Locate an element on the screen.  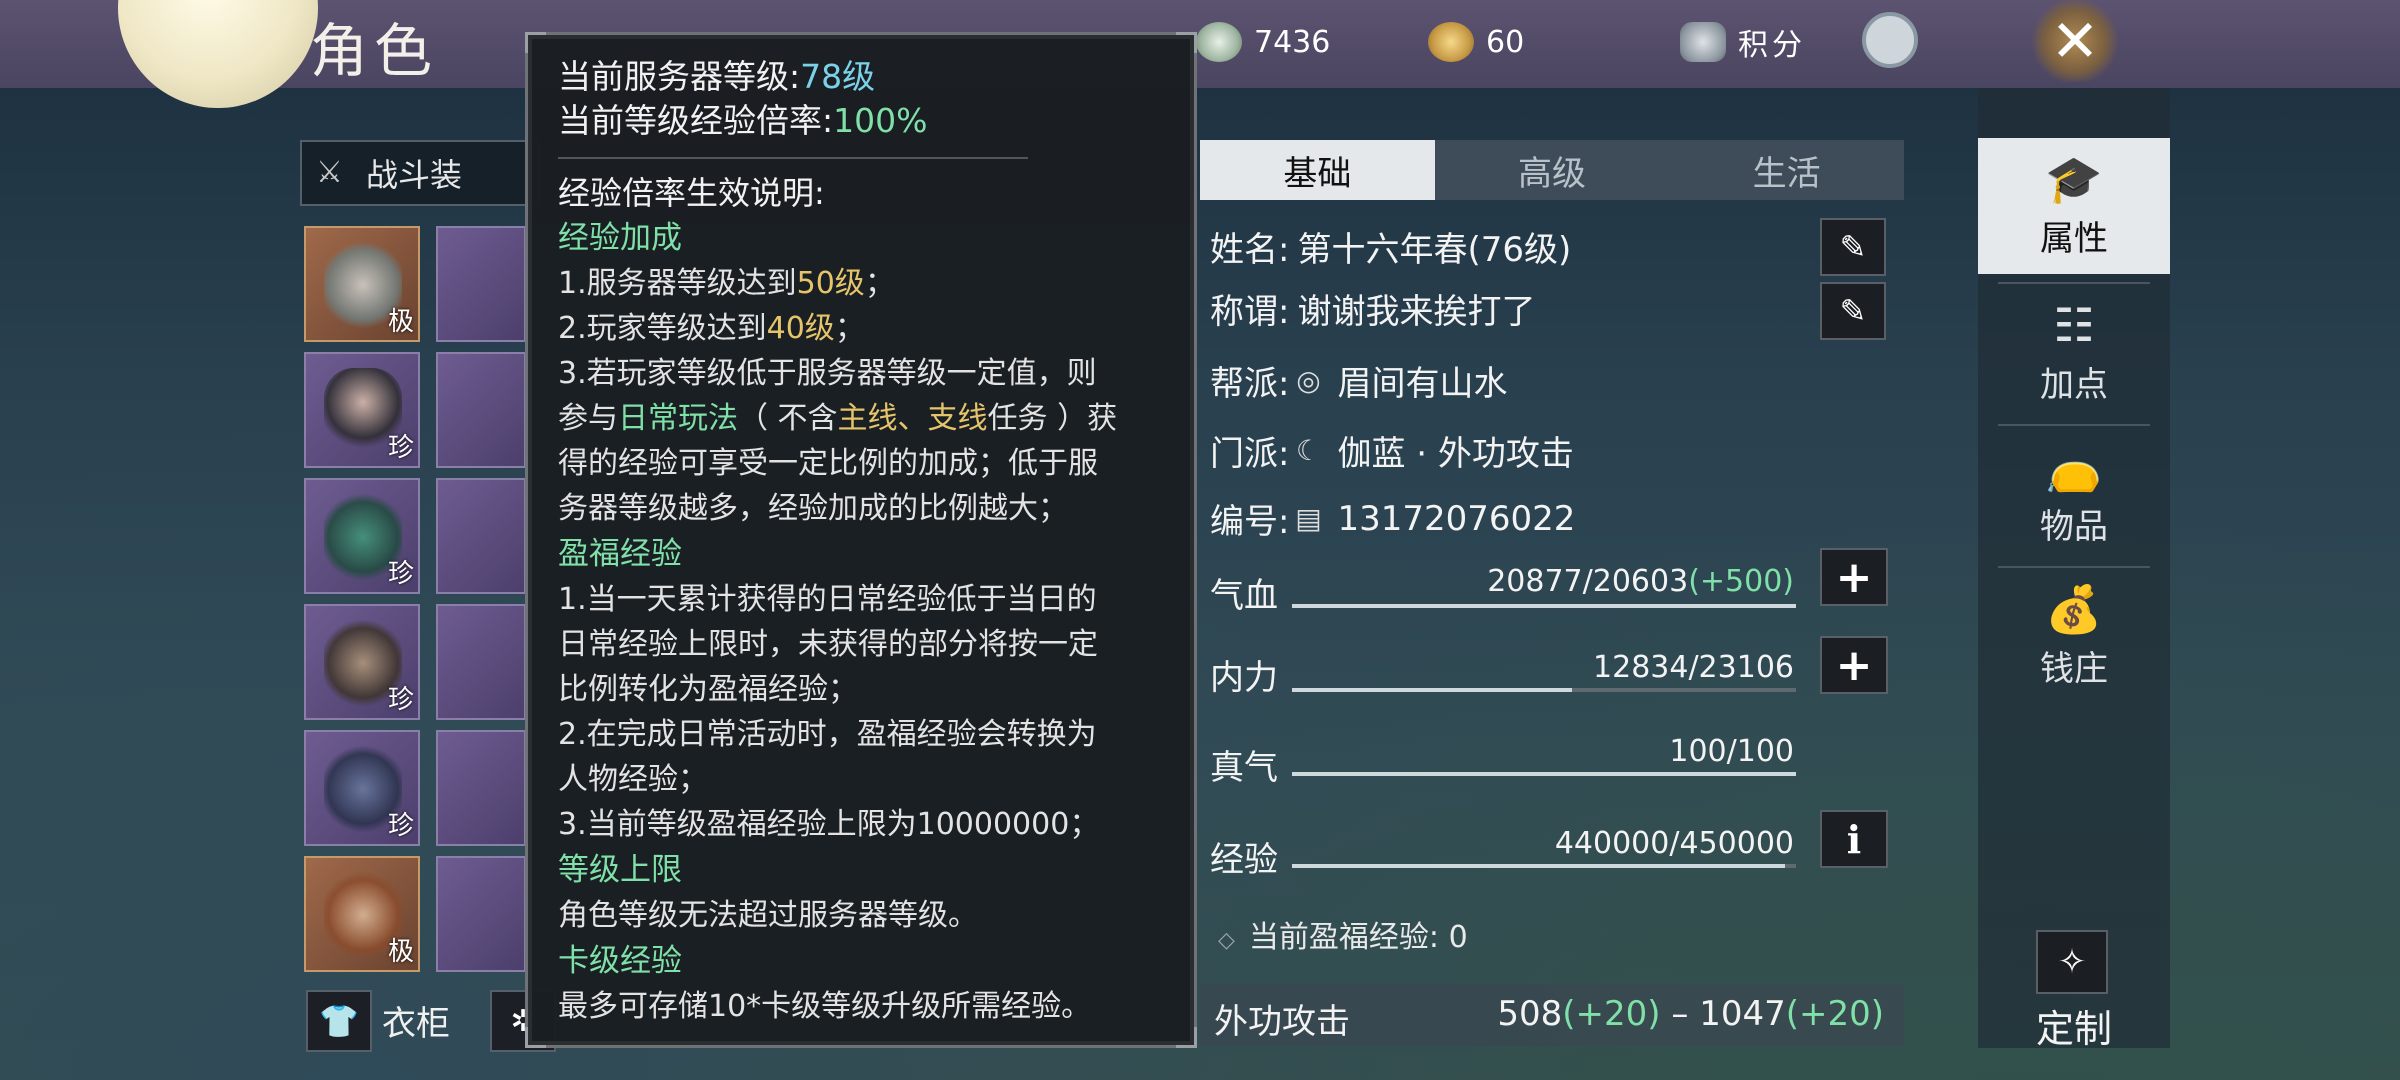
character-id: 13172076022 is located at coordinates (1456, 518).